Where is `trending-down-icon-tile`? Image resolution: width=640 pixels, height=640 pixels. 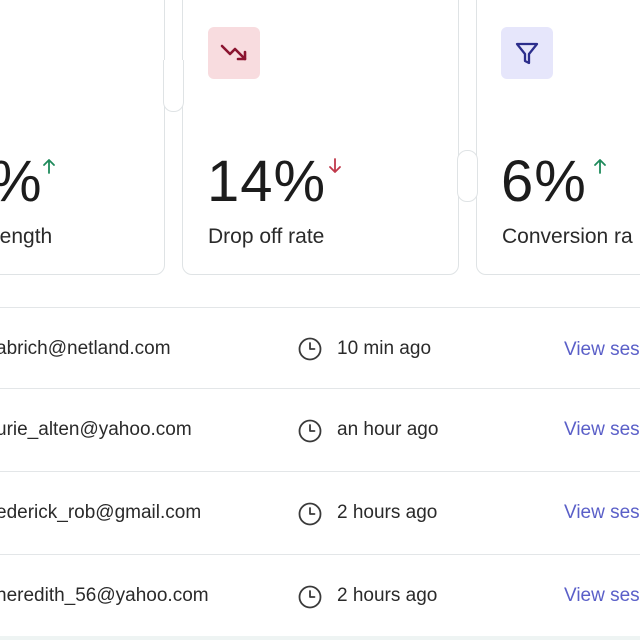 trending-down-icon-tile is located at coordinates (234, 53).